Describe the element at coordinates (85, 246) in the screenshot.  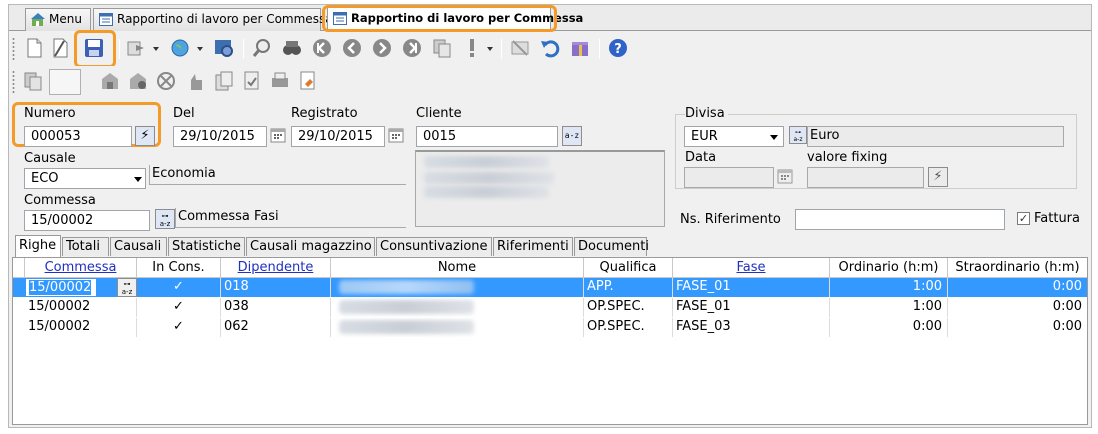
I see `tab-totali: Totali` at that location.